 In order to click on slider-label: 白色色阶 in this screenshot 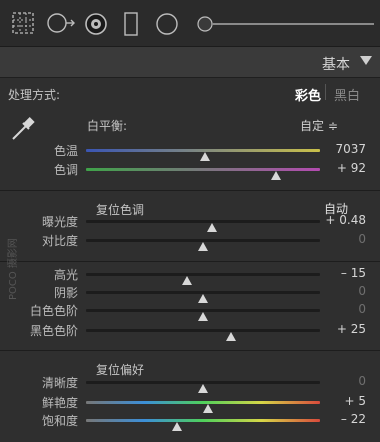, I will do `click(53, 311)`.